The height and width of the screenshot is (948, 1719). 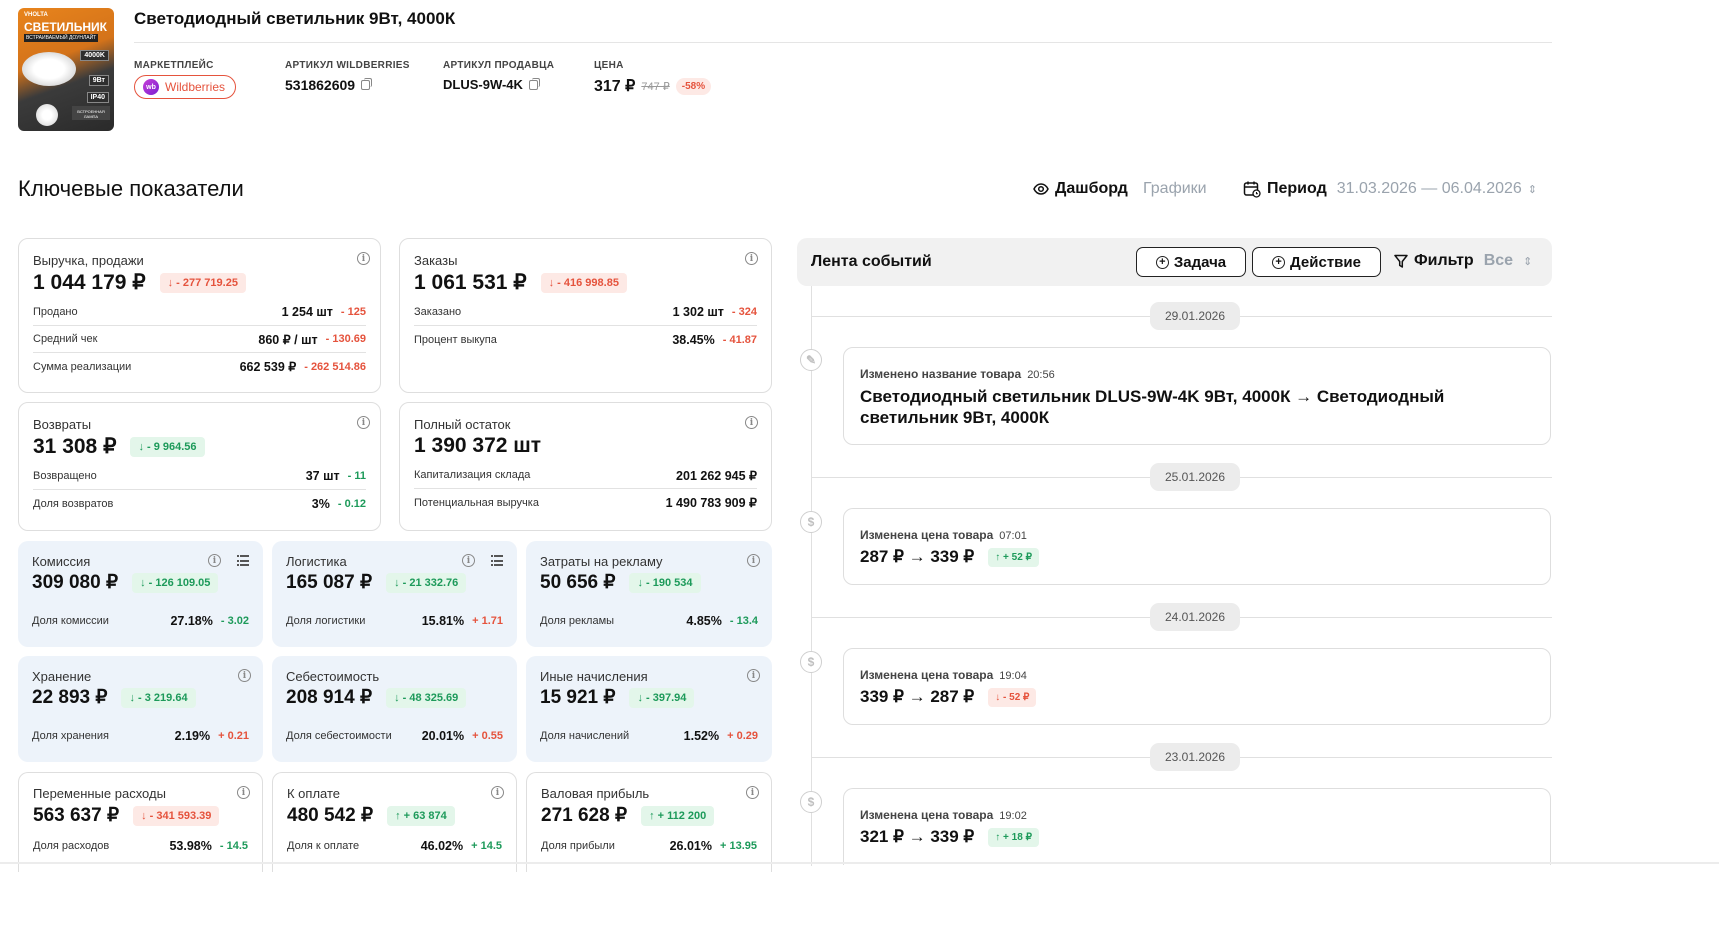 What do you see at coordinates (701, 735) in the screenshot?
I see `row-value: 1.52%` at bounding box center [701, 735].